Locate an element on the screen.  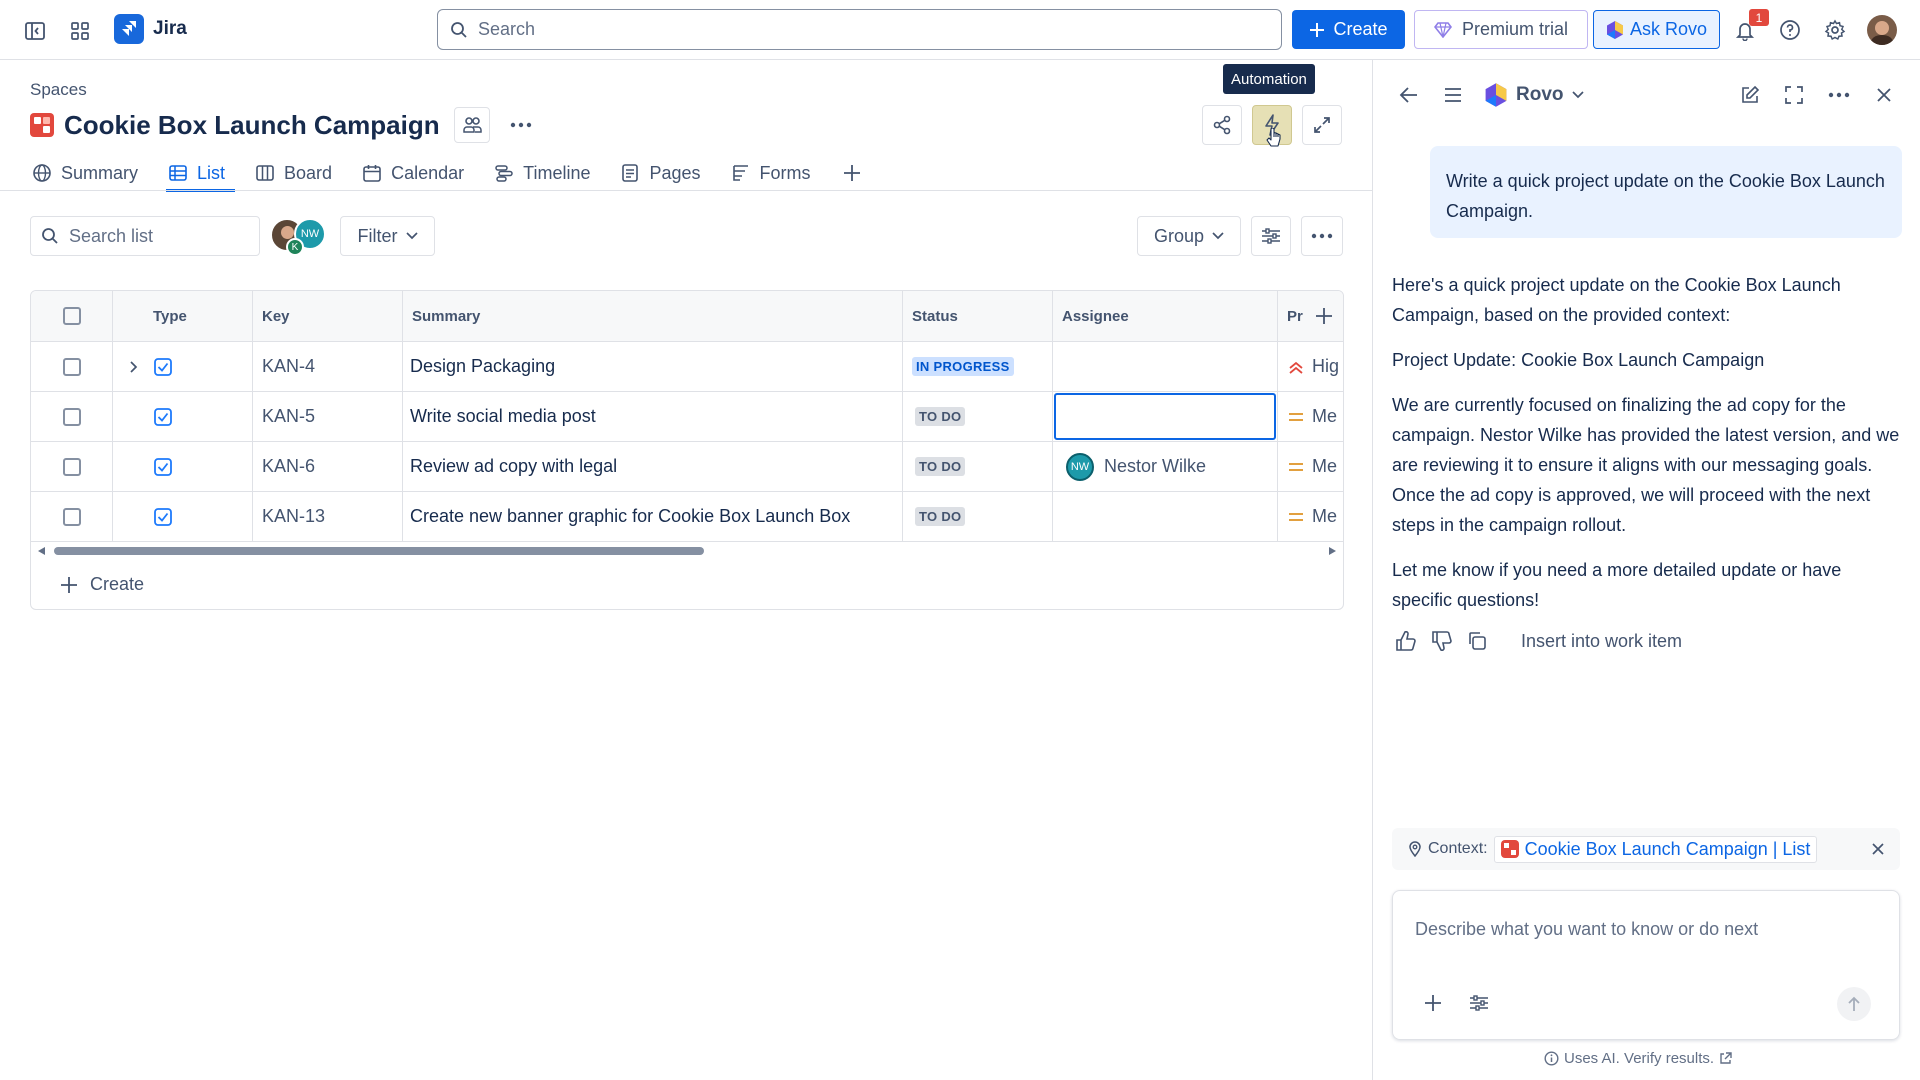
jira-logo-icon is located at coordinates (129, 29).